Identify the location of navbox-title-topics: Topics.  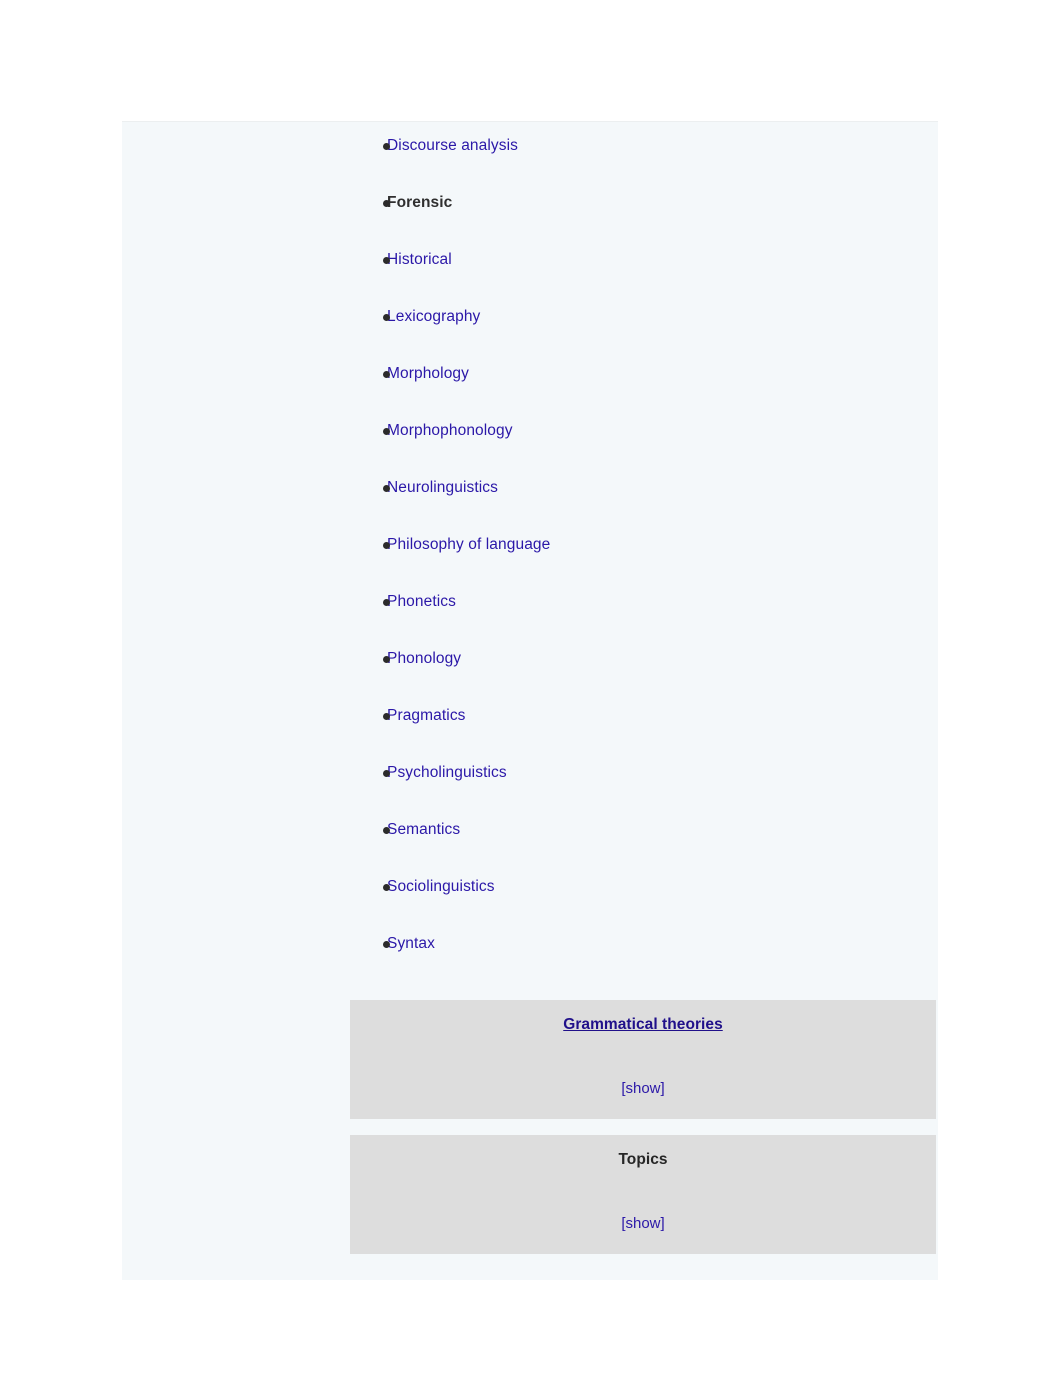
(643, 1159).